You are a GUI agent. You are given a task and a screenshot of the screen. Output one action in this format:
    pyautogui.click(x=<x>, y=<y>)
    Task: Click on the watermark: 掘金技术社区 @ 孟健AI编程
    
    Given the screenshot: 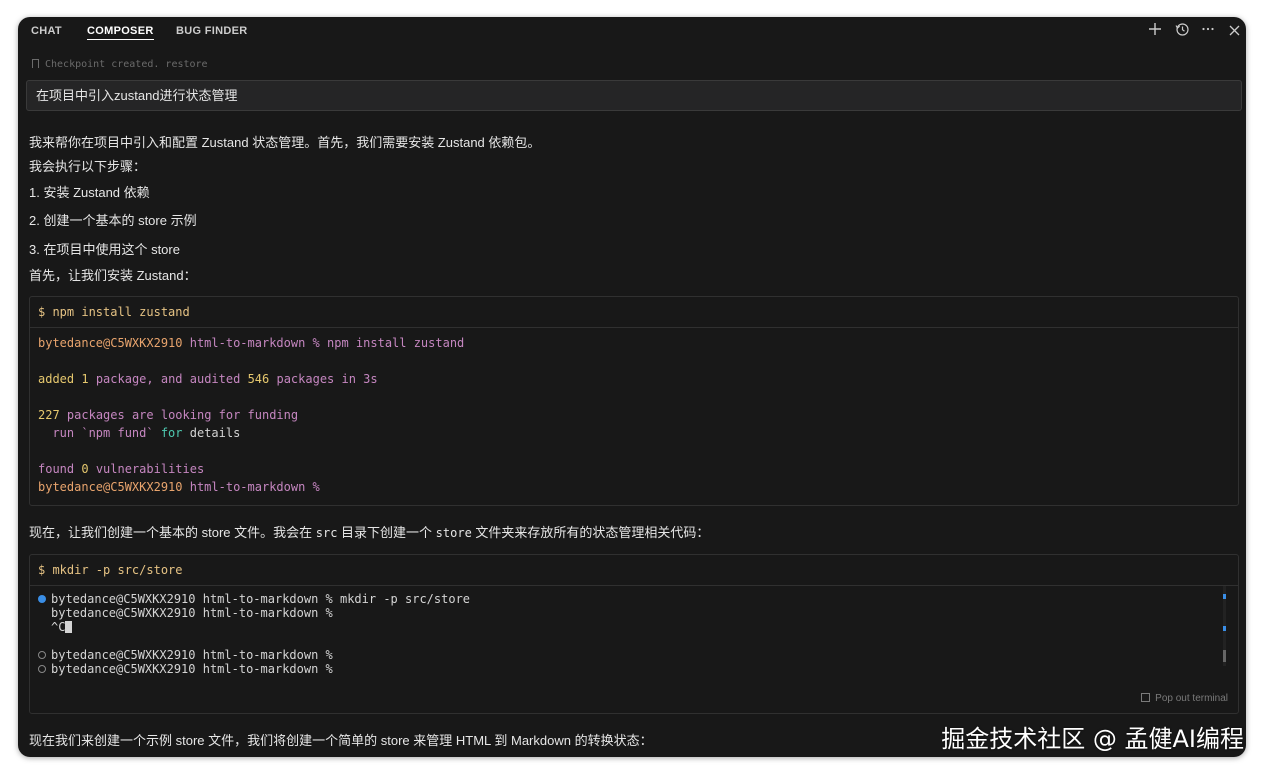 What is the action you would take?
    pyautogui.click(x=1092, y=739)
    